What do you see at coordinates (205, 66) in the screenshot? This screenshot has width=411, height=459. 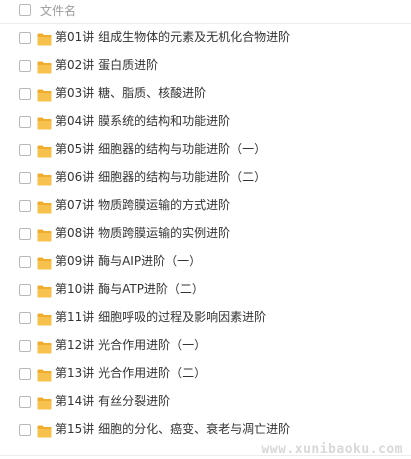 I see `file-row: 第02讲 蛋白质进阶` at bounding box center [205, 66].